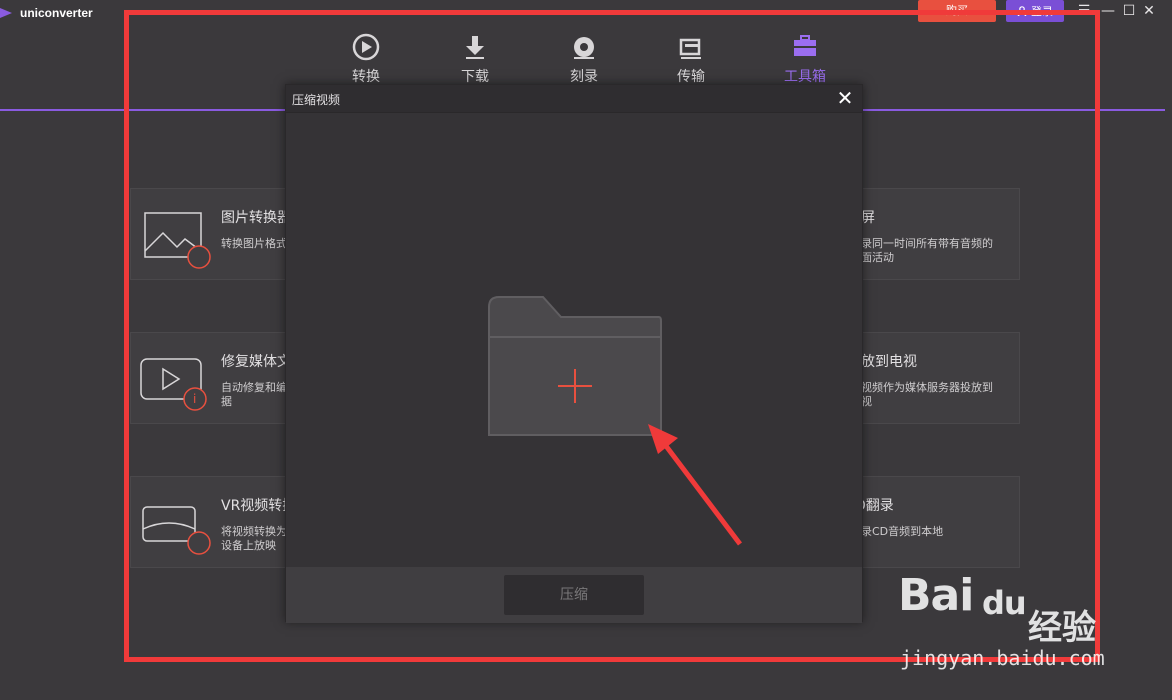 The image size is (1172, 700). Describe the element at coordinates (1062, 628) in the screenshot. I see `watermark-cn: 经验` at that location.